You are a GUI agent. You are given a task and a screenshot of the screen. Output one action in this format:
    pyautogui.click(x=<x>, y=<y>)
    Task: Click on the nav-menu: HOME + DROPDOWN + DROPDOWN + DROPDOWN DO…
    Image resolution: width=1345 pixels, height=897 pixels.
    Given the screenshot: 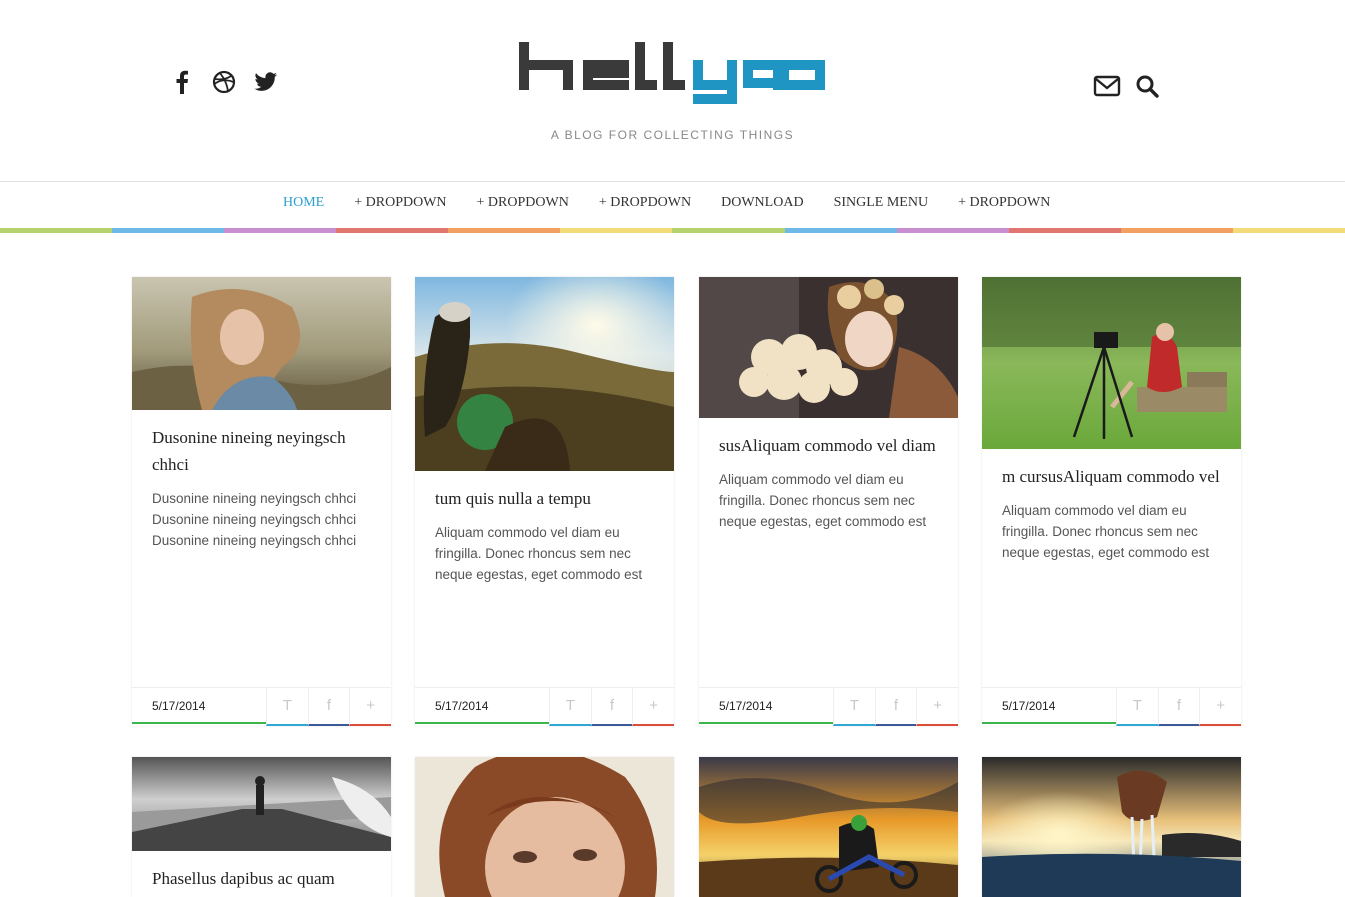 What is the action you would take?
    pyautogui.click(x=666, y=203)
    